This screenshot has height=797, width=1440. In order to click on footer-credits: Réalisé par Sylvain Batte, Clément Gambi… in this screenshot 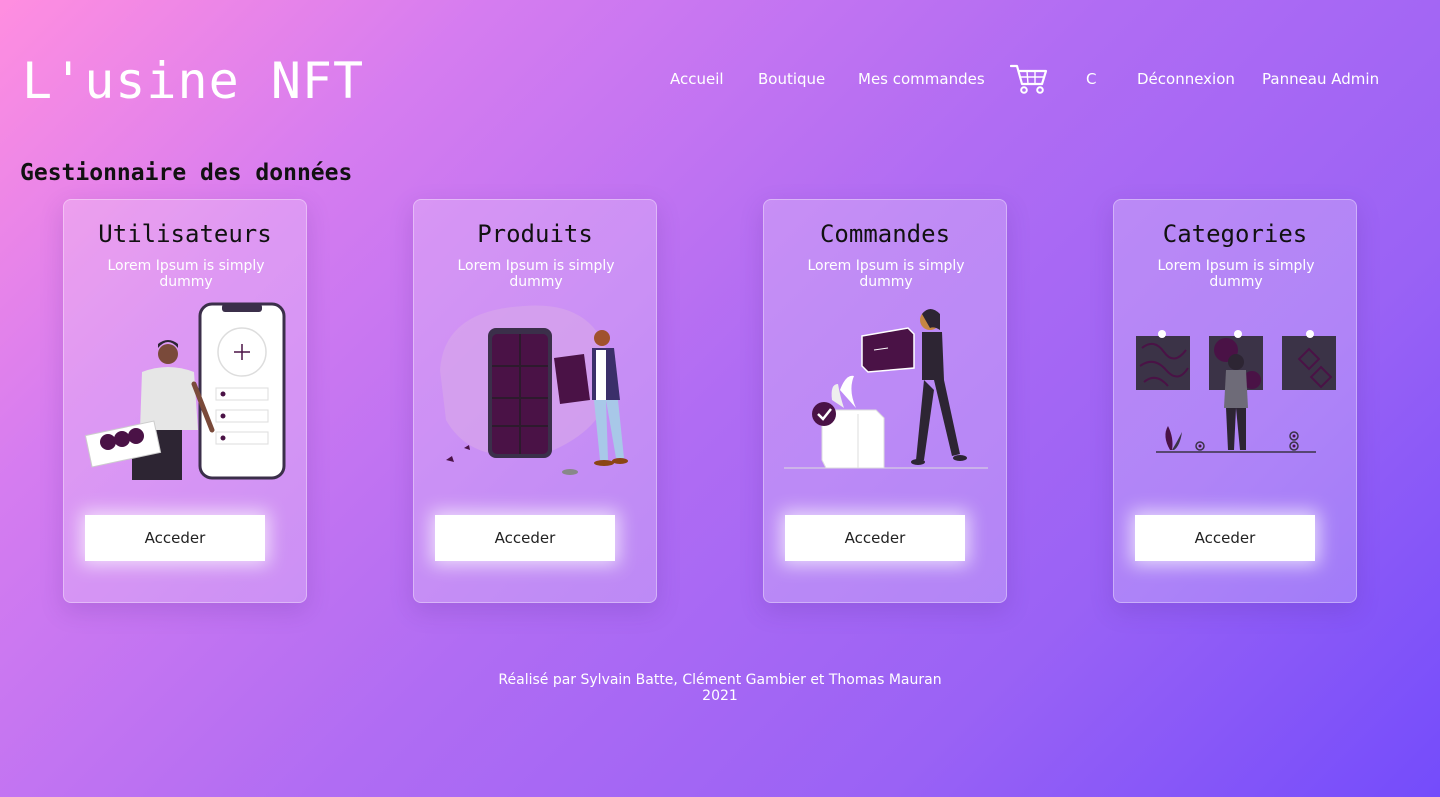, I will do `click(720, 680)`.